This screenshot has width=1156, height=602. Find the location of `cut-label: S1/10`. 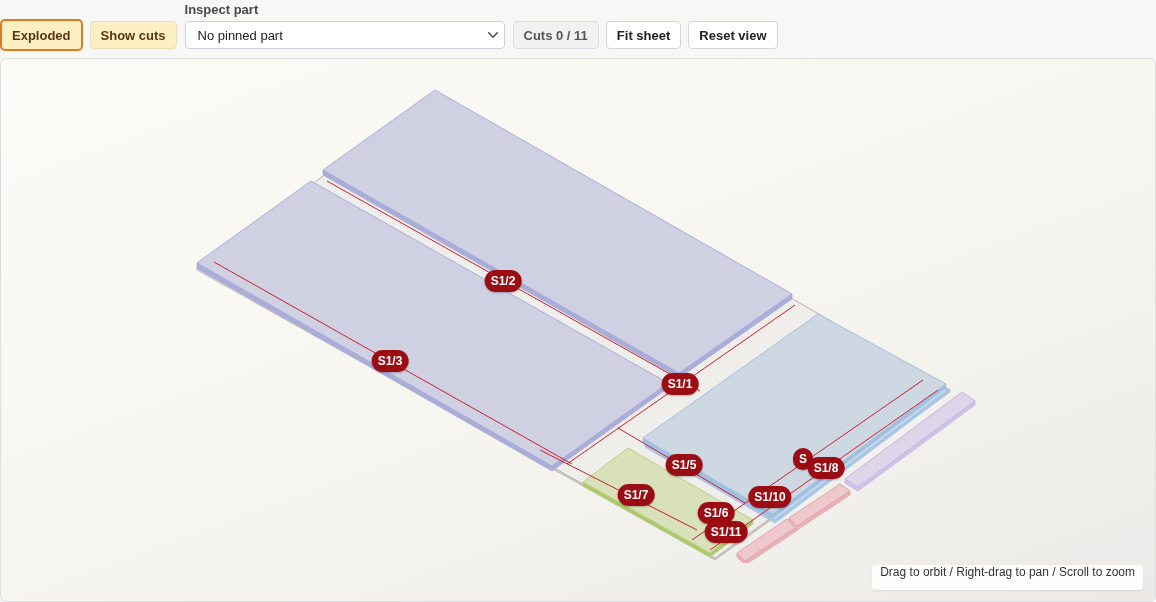

cut-label: S1/10 is located at coordinates (770, 497).